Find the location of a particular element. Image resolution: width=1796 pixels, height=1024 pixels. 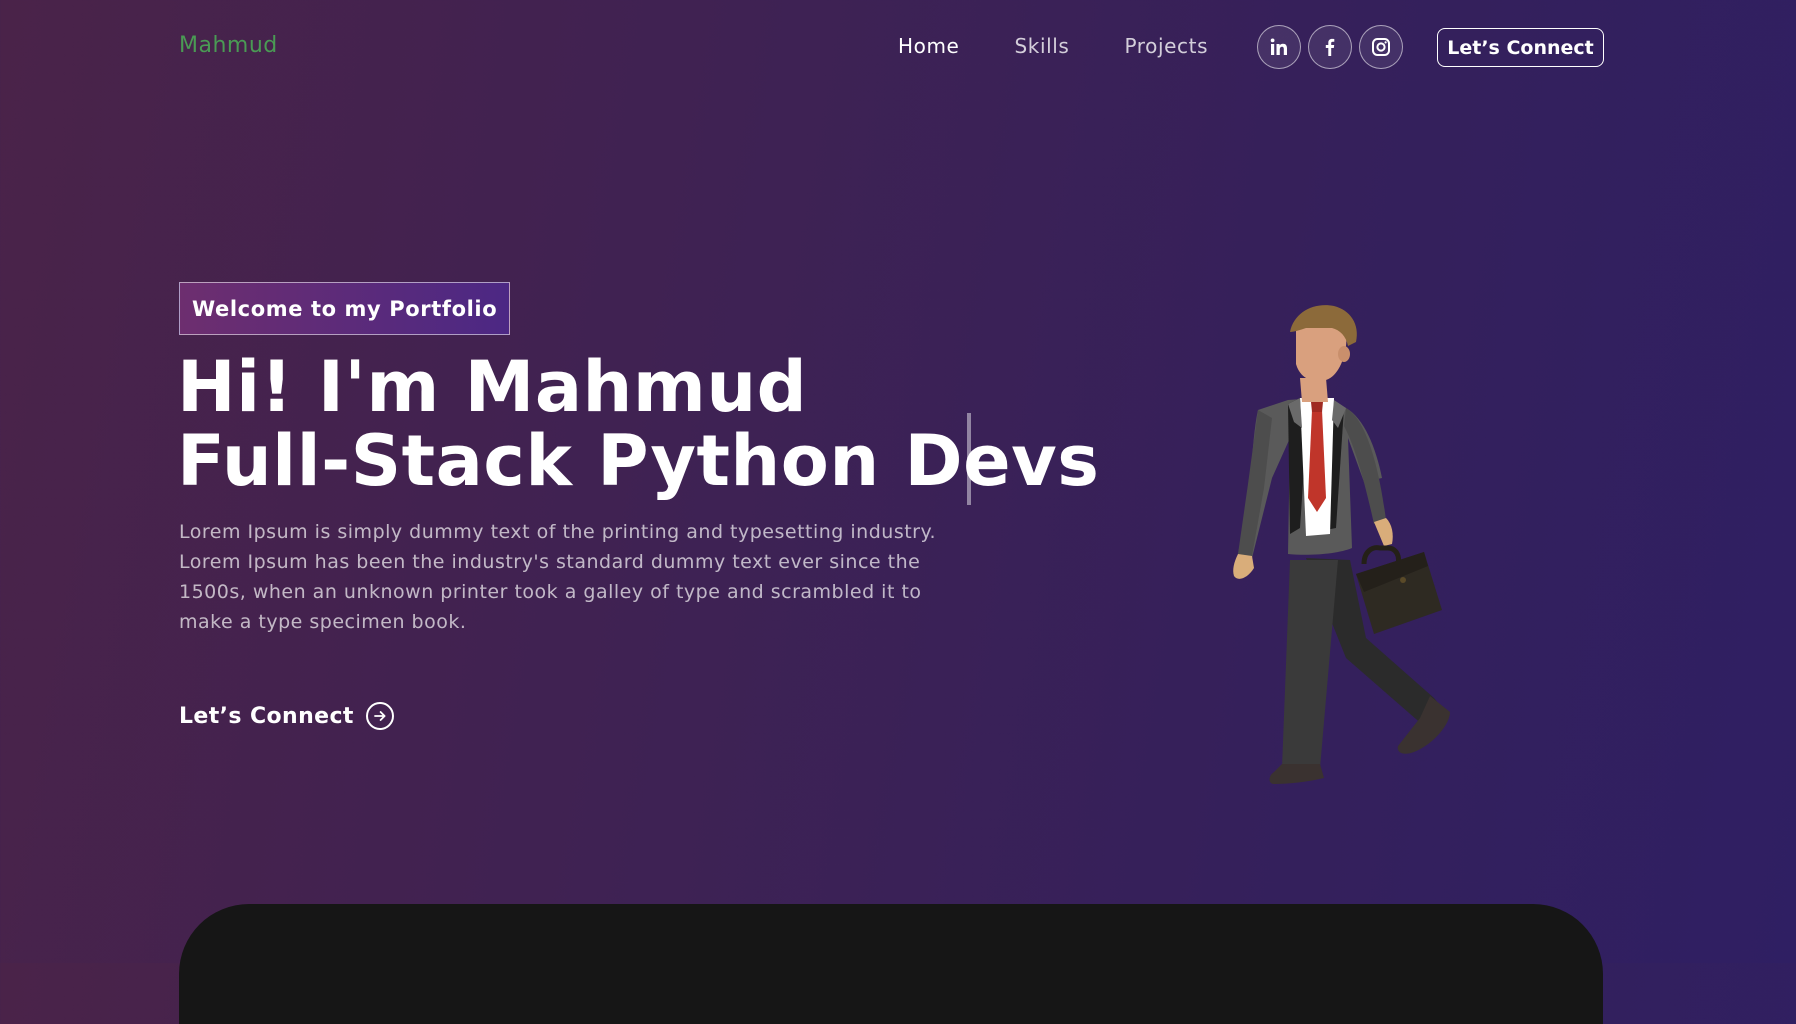

skills-section-panel is located at coordinates (891, 964).